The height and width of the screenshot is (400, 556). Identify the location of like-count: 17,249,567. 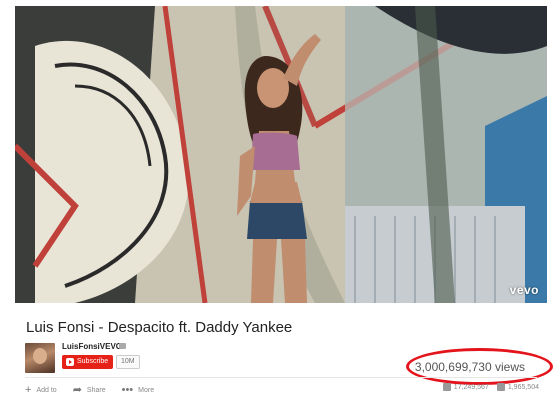
(471, 387).